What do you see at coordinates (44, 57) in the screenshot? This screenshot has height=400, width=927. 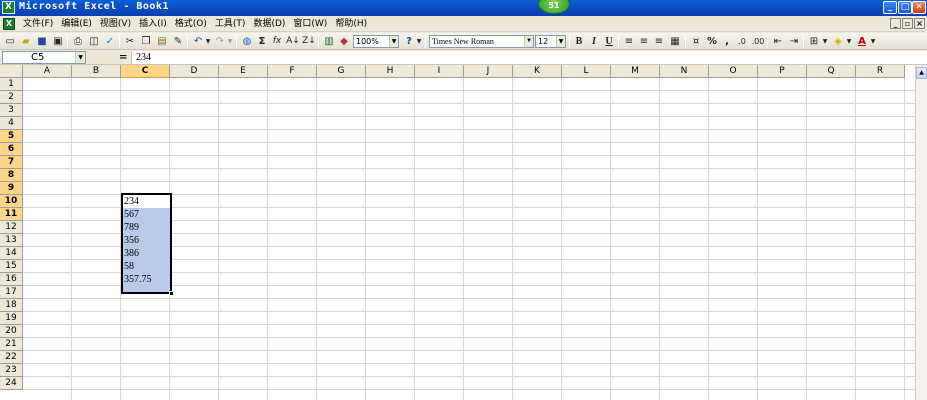 I see `name-box: C5 ▼` at bounding box center [44, 57].